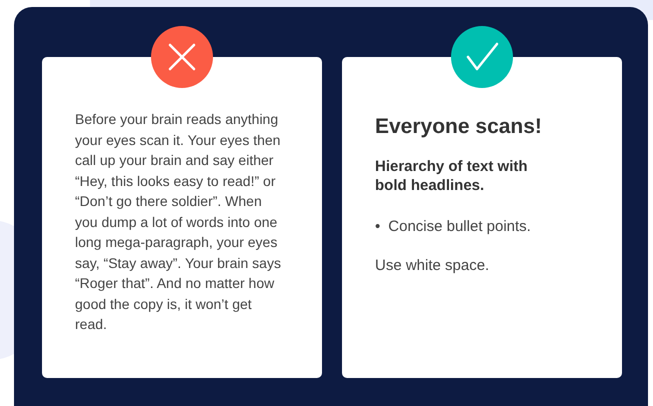 The height and width of the screenshot is (406, 653). Describe the element at coordinates (459, 127) in the screenshot. I see `heading: Everyone scans!` at that location.